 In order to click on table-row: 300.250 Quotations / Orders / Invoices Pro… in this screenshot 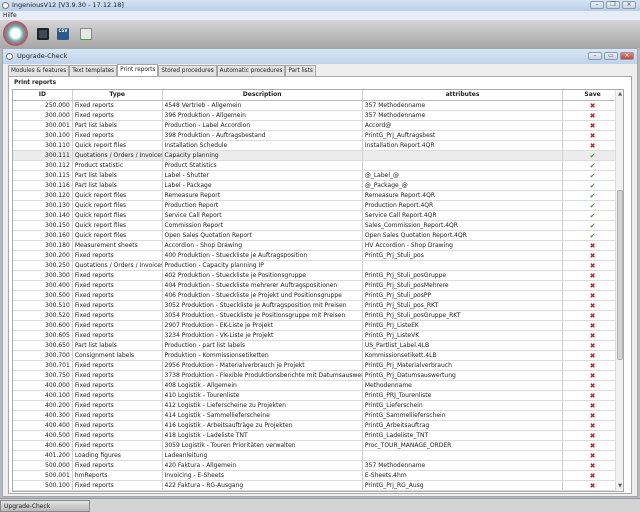, I will do `click(318, 266)`.